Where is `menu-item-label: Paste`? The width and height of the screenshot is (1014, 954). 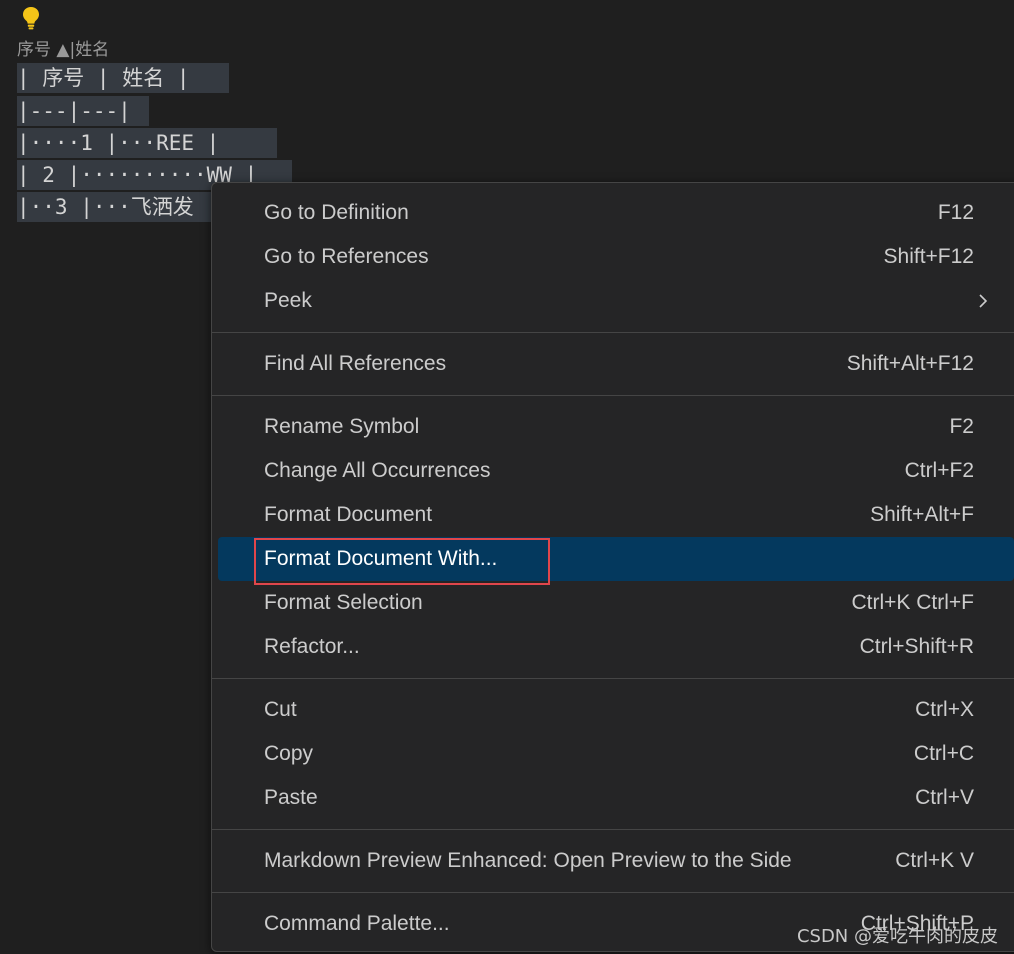
menu-item-label: Paste is located at coordinates (291, 797).